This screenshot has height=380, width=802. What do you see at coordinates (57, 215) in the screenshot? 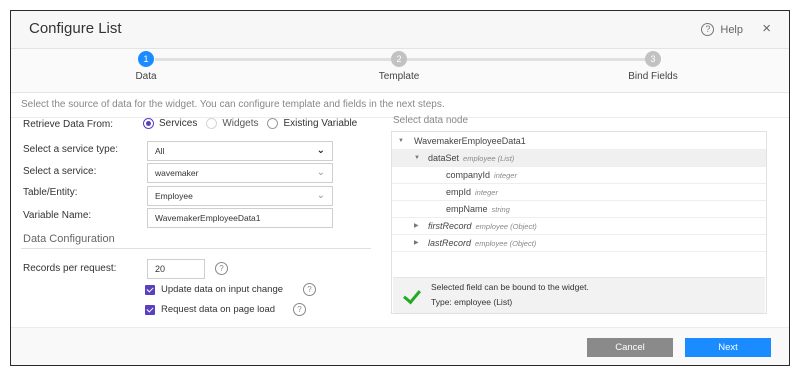
I see `variable-label: Variable Name:` at bounding box center [57, 215].